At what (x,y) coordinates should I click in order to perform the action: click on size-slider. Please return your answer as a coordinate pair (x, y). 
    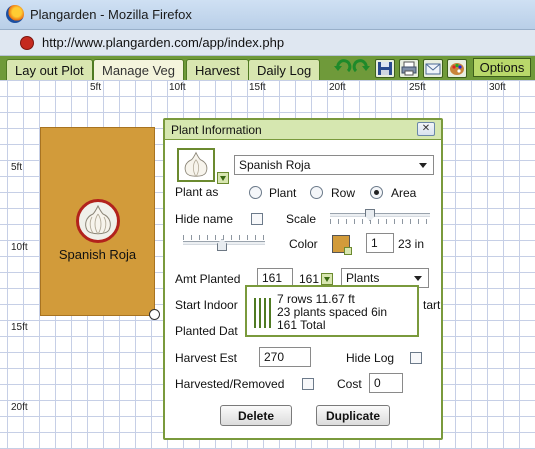
    Looking at the image, I should click on (225, 243).